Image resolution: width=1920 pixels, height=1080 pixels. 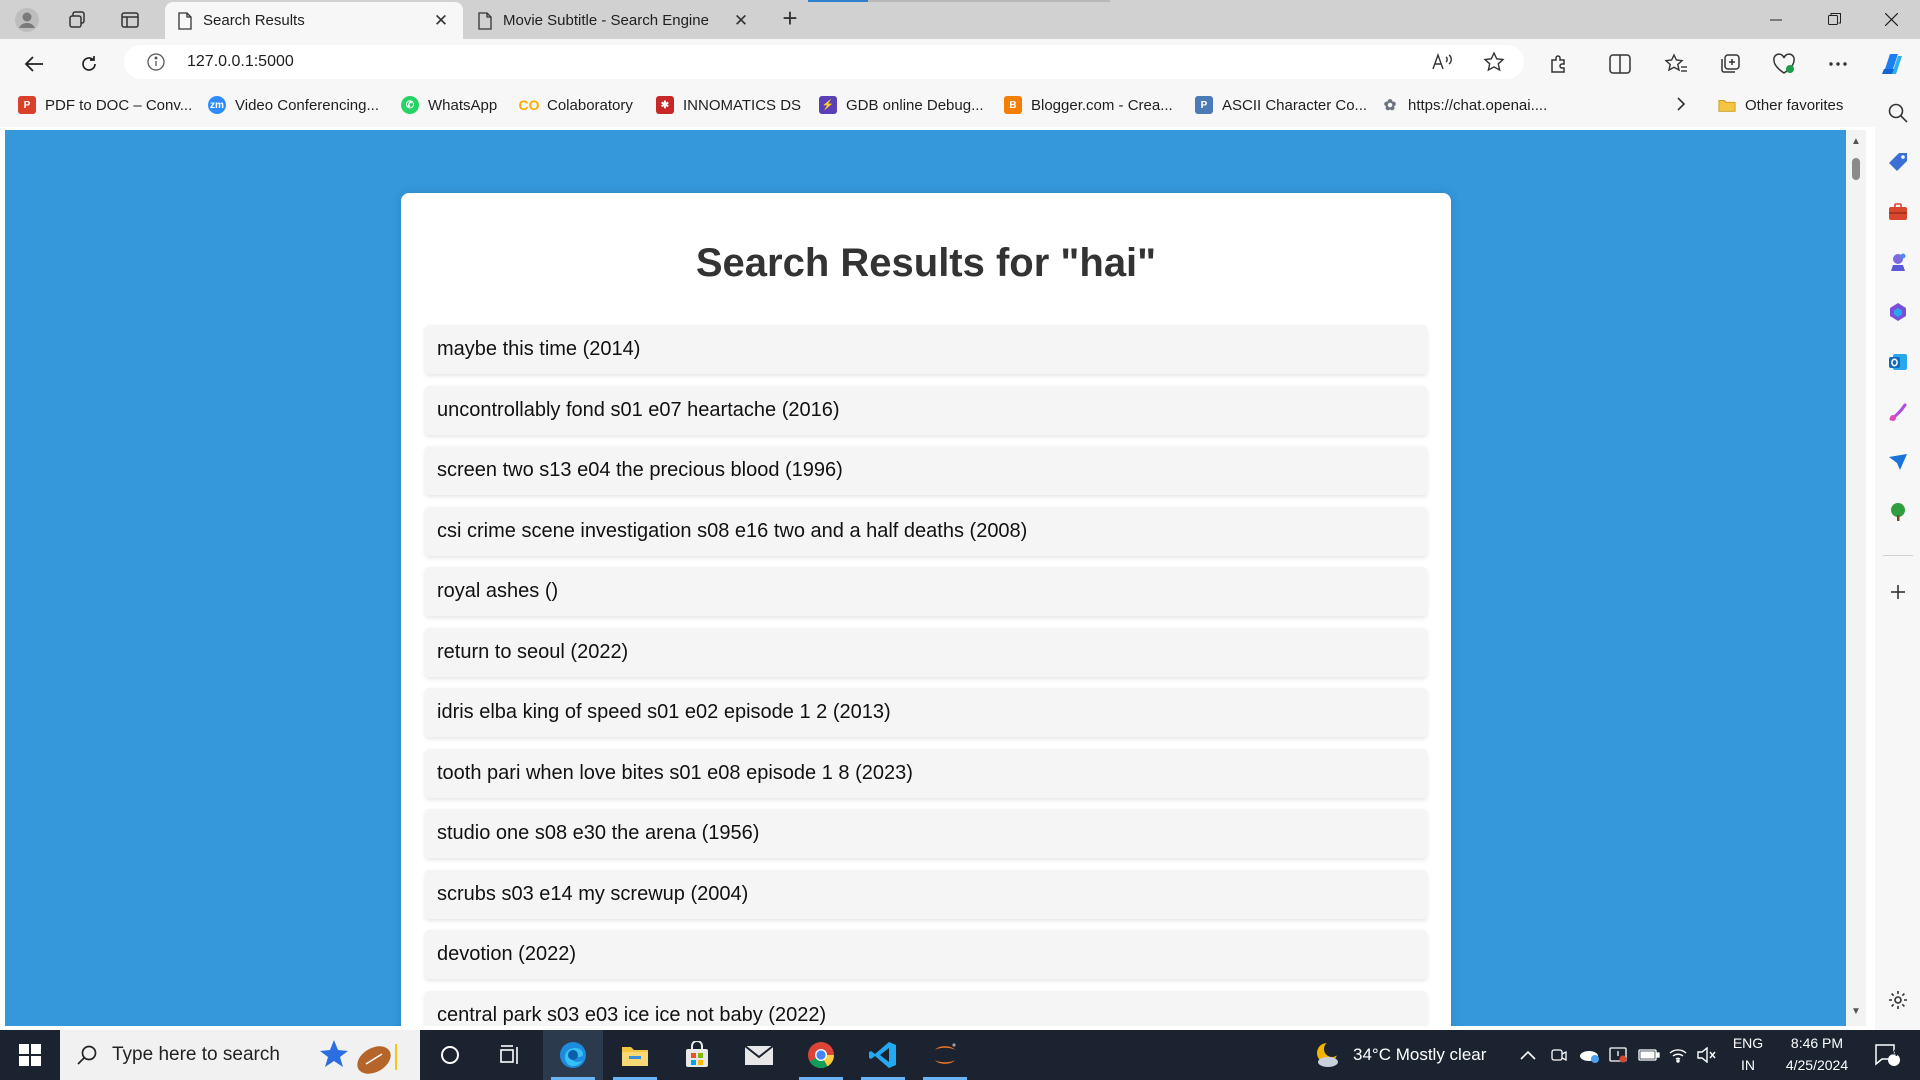 What do you see at coordinates (926, 349) in the screenshot?
I see `result-item: maybe this time (2014)` at bounding box center [926, 349].